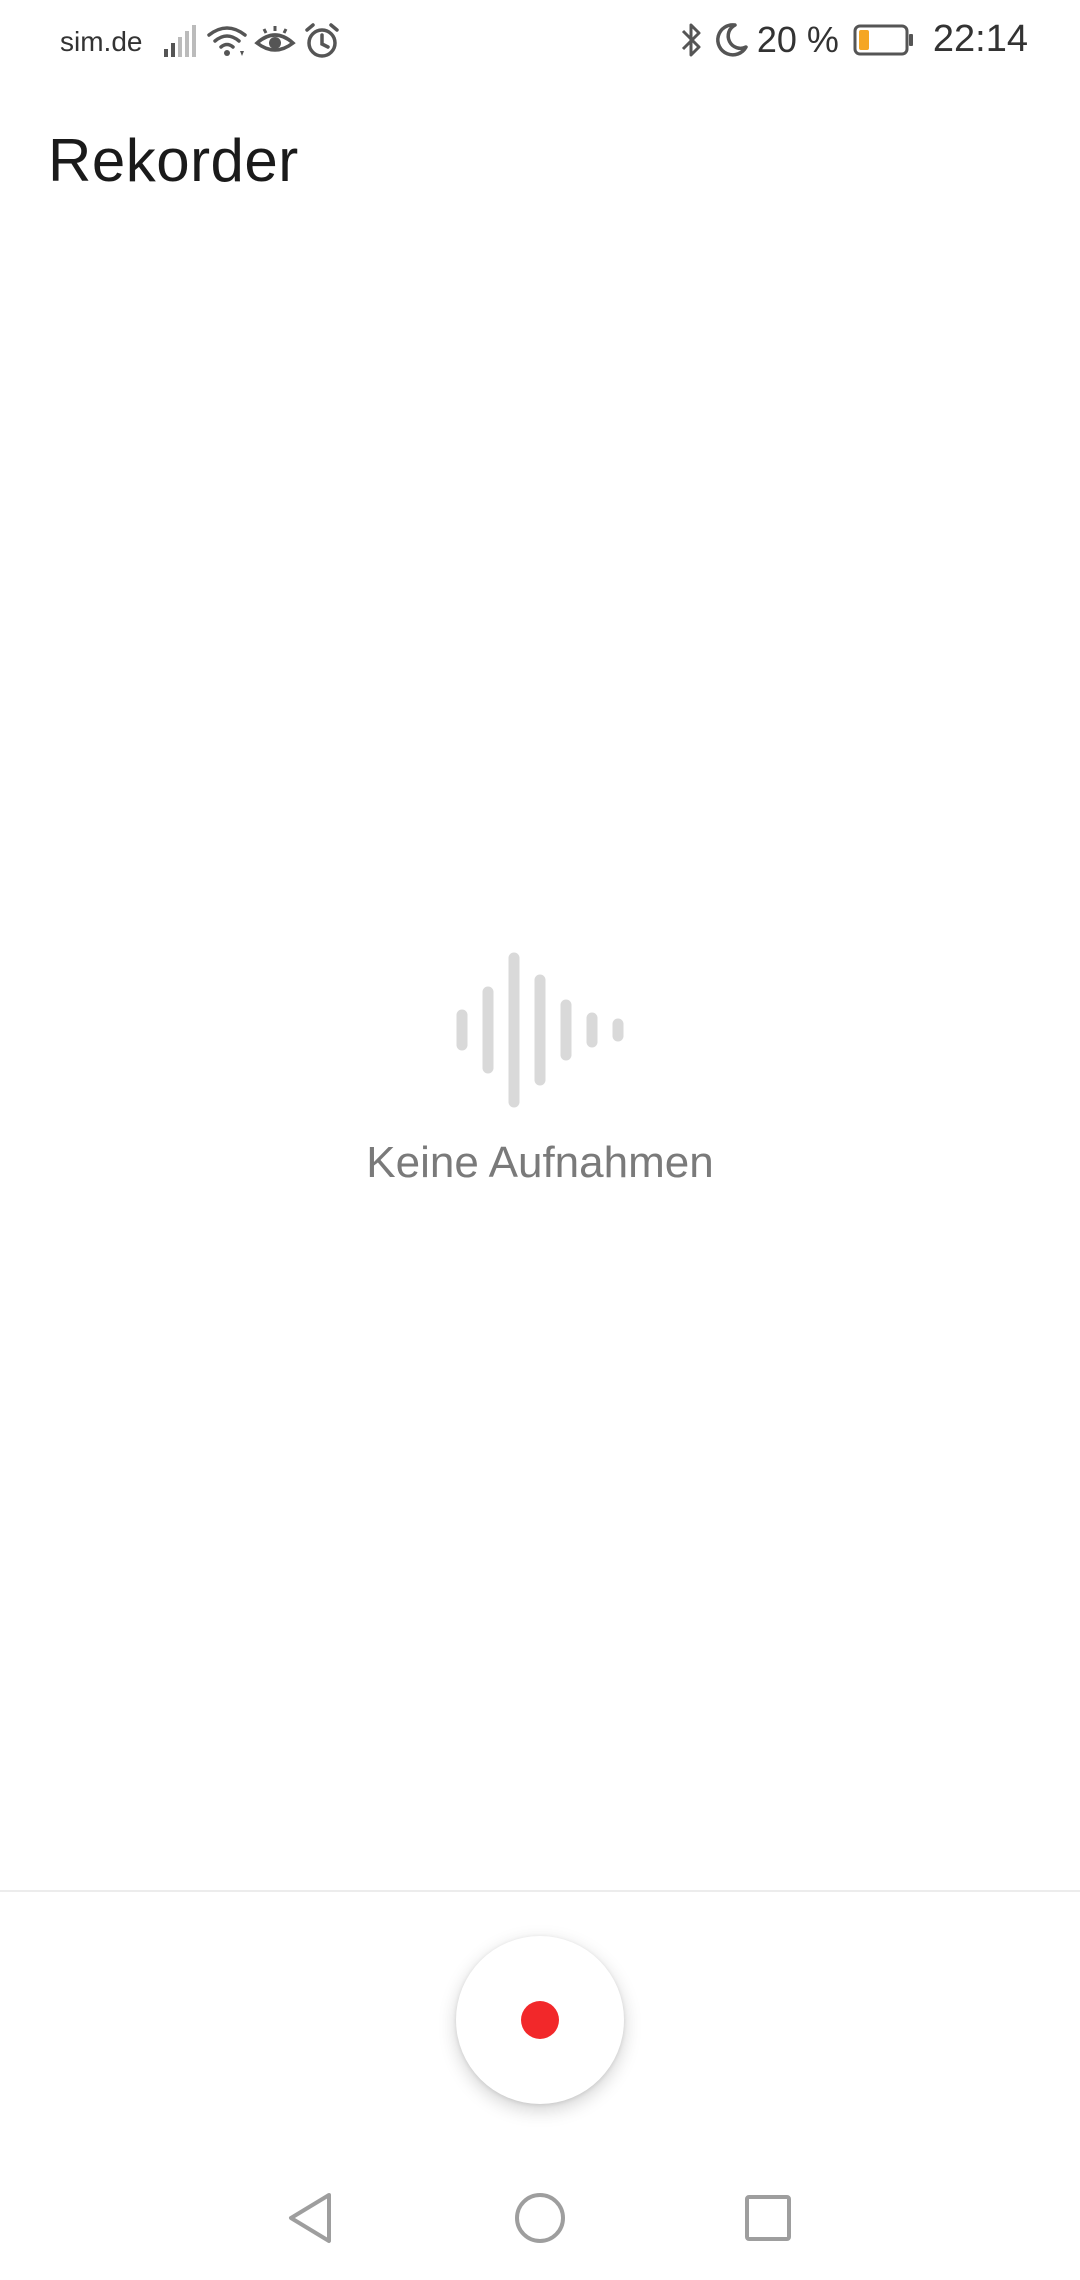 This screenshot has height=2280, width=1080. Describe the element at coordinates (251, 41) in the screenshot. I see `status-left-icons` at that location.